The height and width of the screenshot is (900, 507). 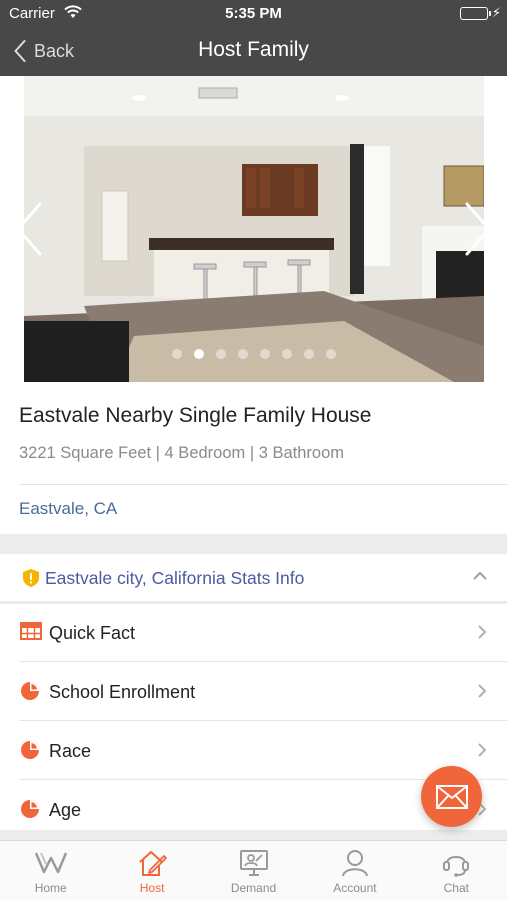 What do you see at coordinates (31, 631) in the screenshot?
I see `table-icon` at bounding box center [31, 631].